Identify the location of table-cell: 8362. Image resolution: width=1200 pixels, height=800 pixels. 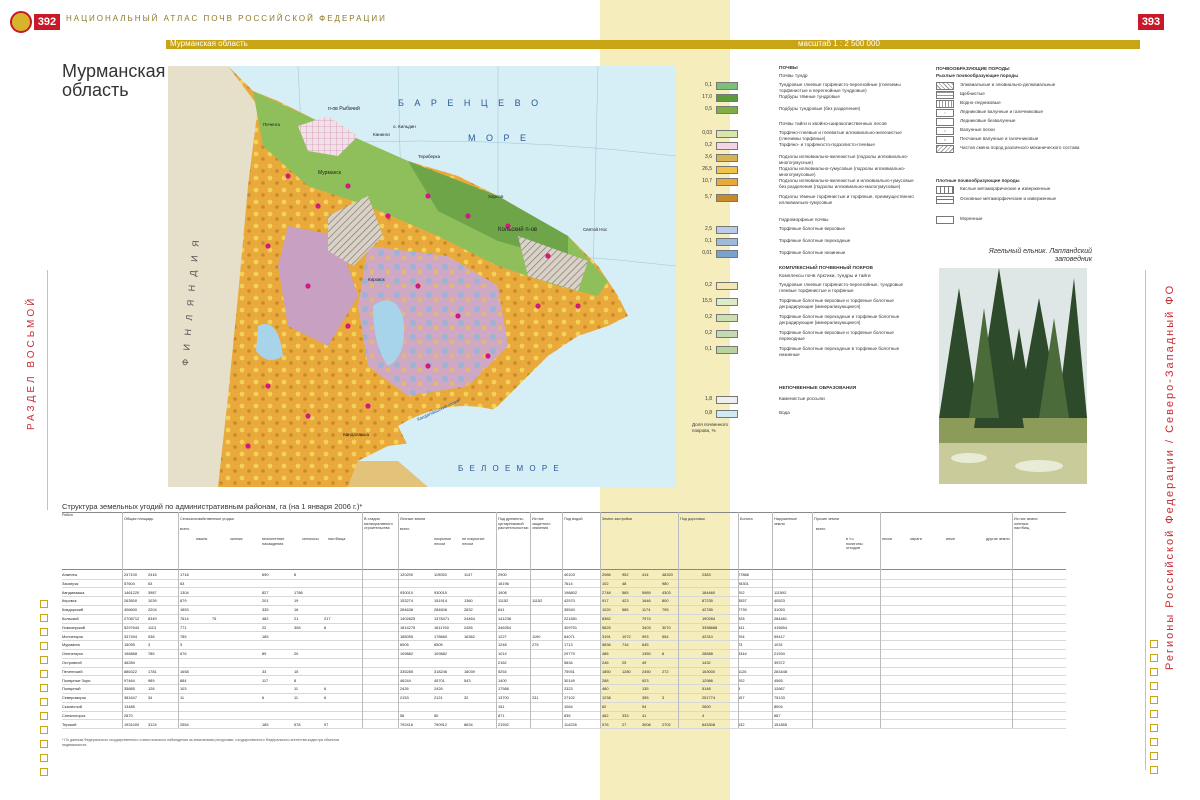
(606, 618).